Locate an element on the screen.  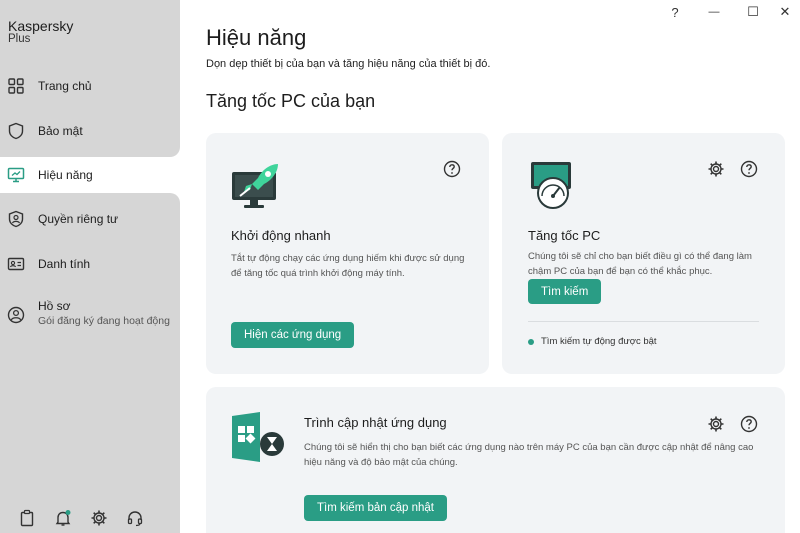
bell-icon is located at coordinates (63, 518).